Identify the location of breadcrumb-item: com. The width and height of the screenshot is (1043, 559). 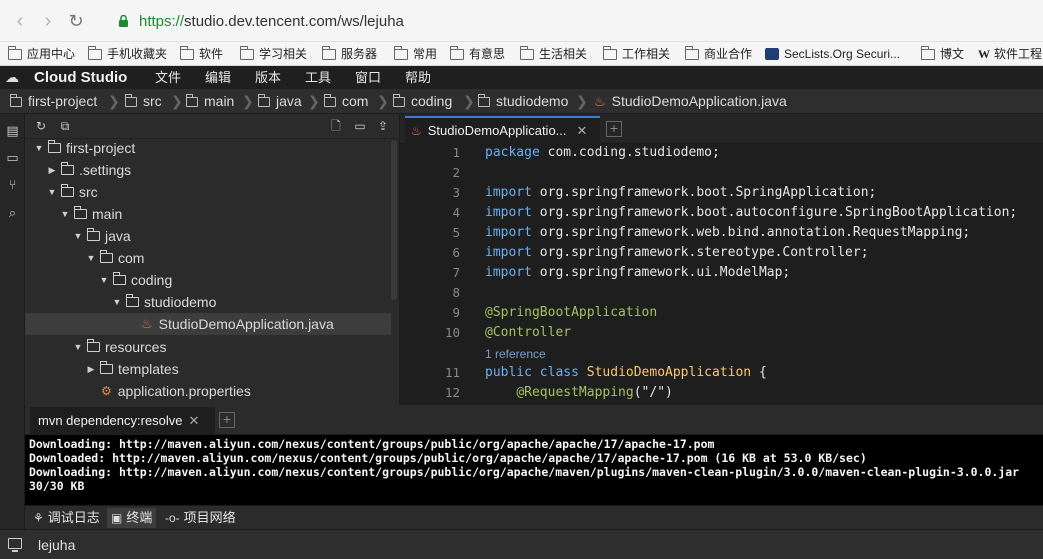
(346, 101).